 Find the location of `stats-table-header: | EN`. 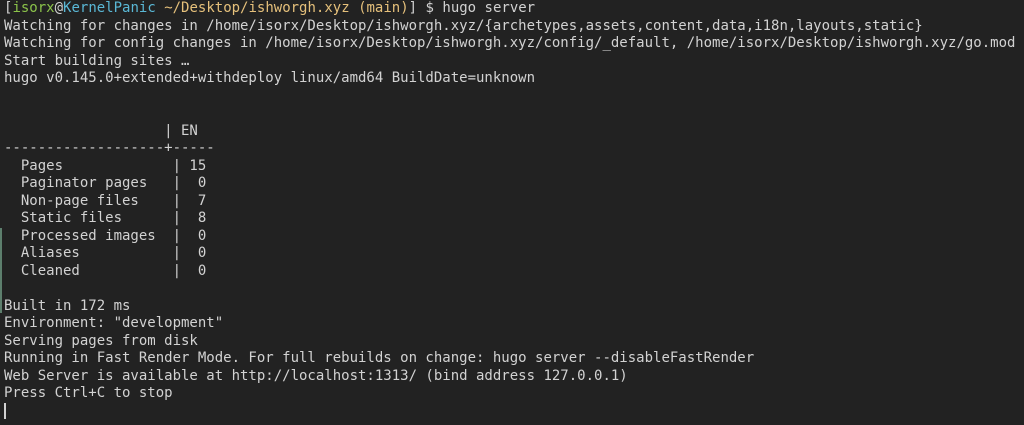

stats-table-header: | EN is located at coordinates (101, 130).